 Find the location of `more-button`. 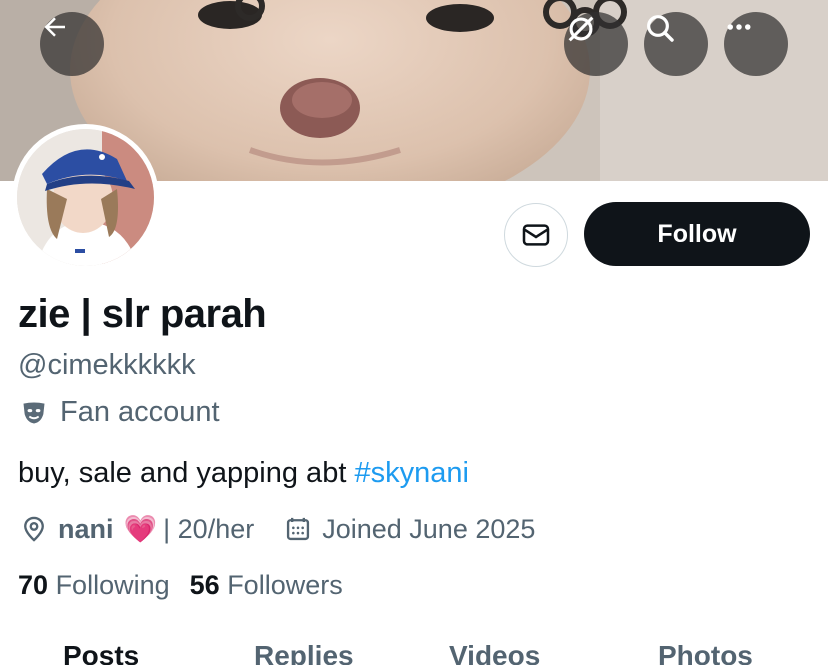

more-button is located at coordinates (756, 44).